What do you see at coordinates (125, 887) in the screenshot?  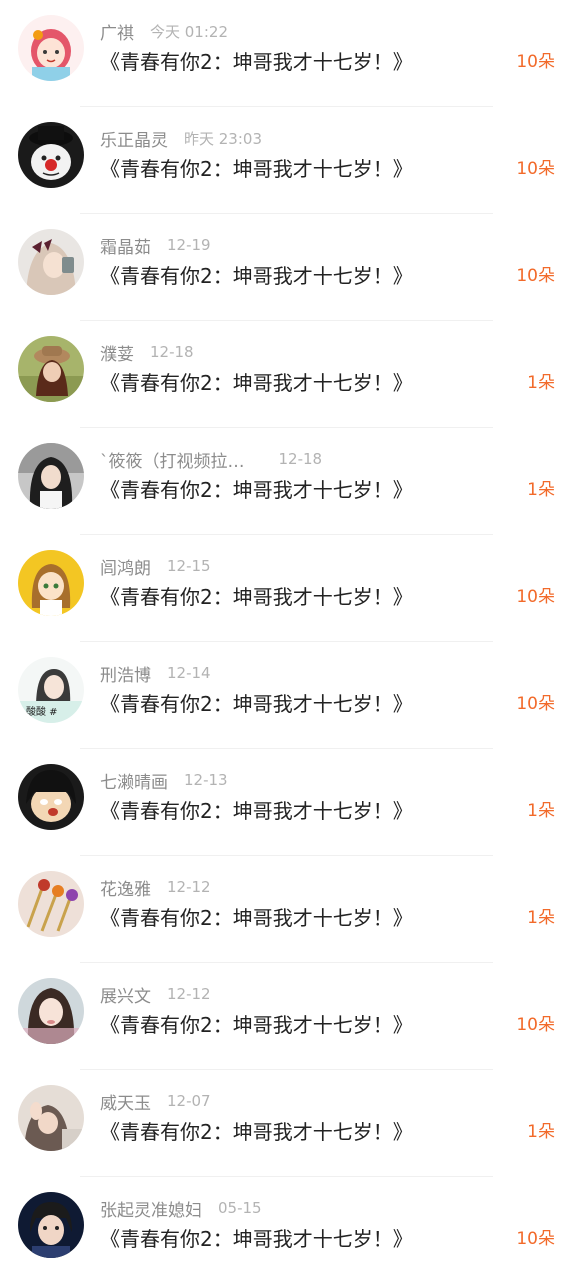 I see `user-name: 花逸雅` at bounding box center [125, 887].